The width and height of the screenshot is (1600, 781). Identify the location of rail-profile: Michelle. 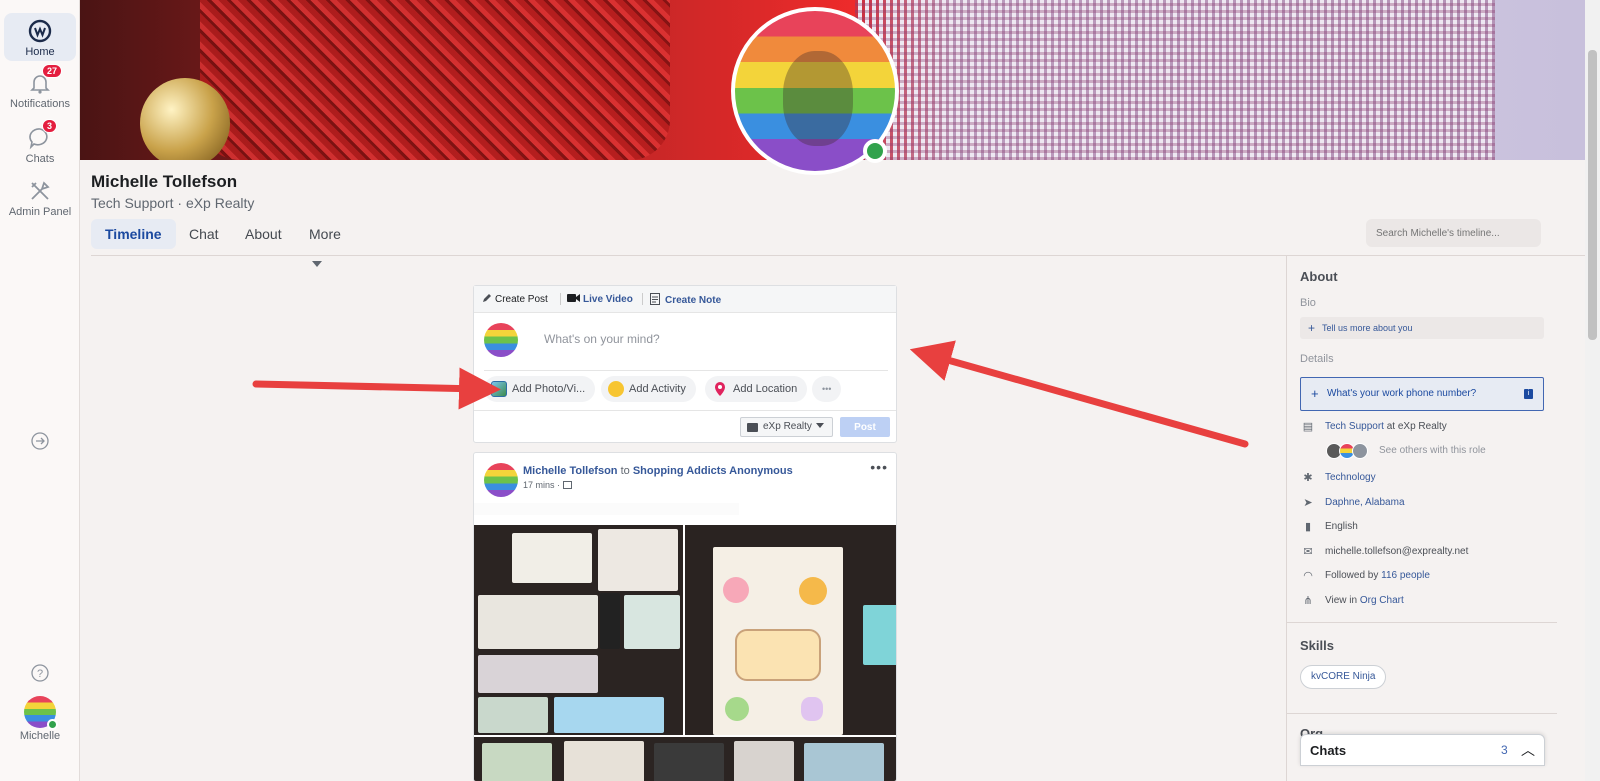
(40, 721).